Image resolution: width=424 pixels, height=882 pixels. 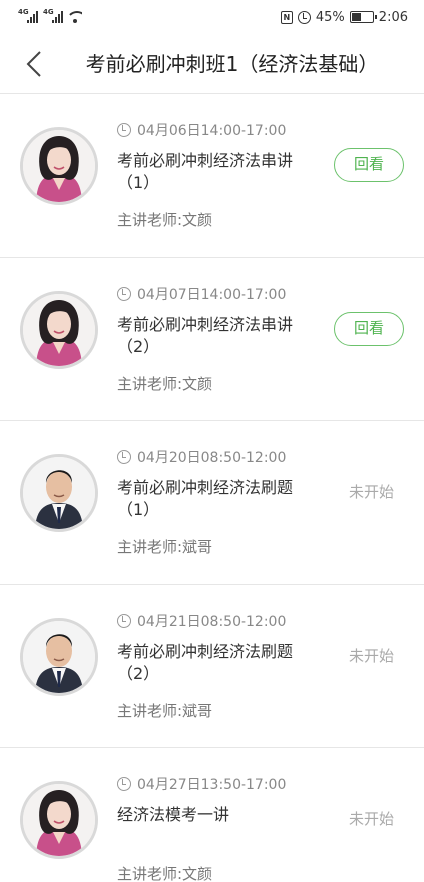 I want to click on page-title: 考前必刷冲刺班1（经济法基础）, so click(x=232, y=64).